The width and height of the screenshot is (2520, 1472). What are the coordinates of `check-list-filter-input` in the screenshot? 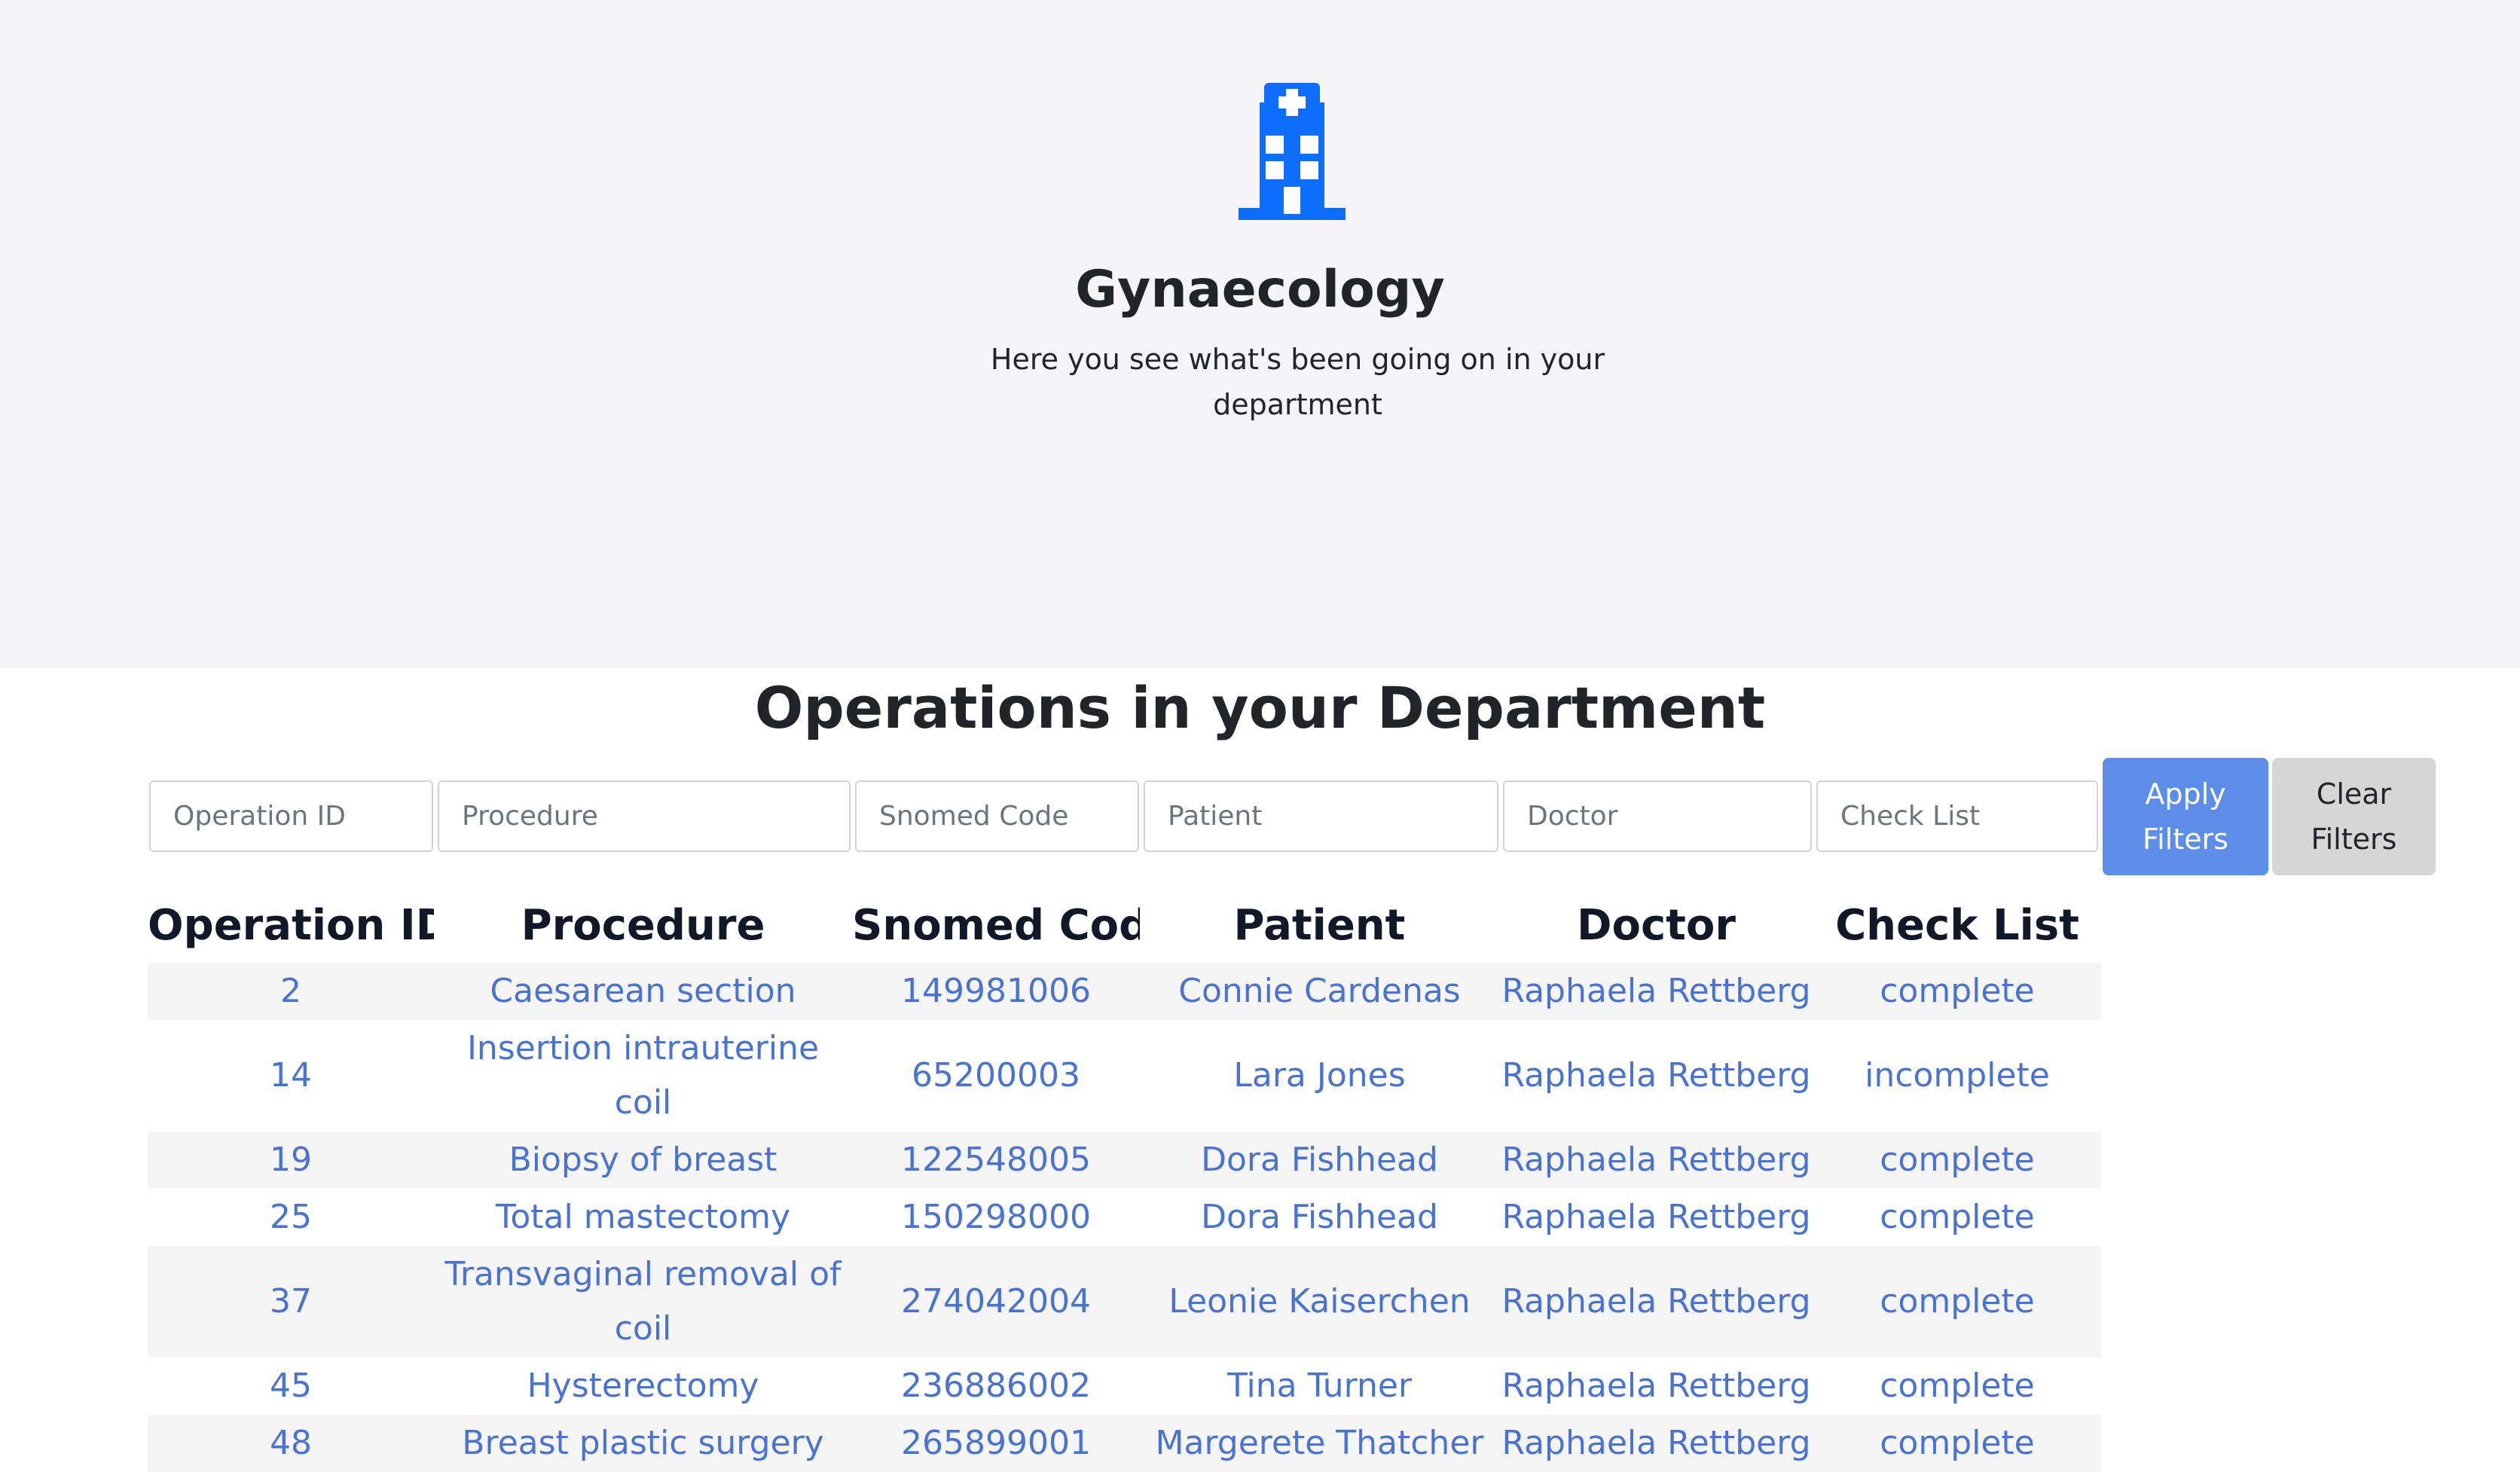 It's located at (1957, 816).